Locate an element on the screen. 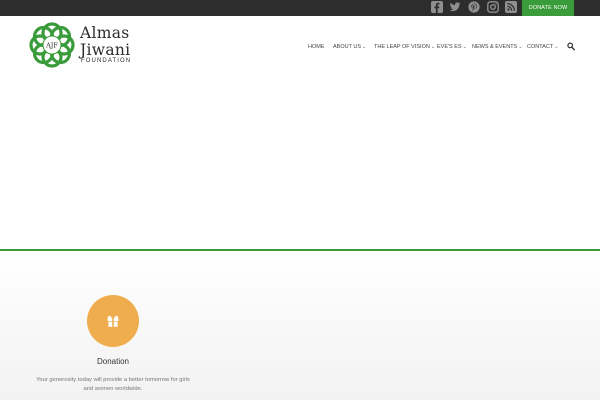  donation-title: Donation is located at coordinates (113, 361).